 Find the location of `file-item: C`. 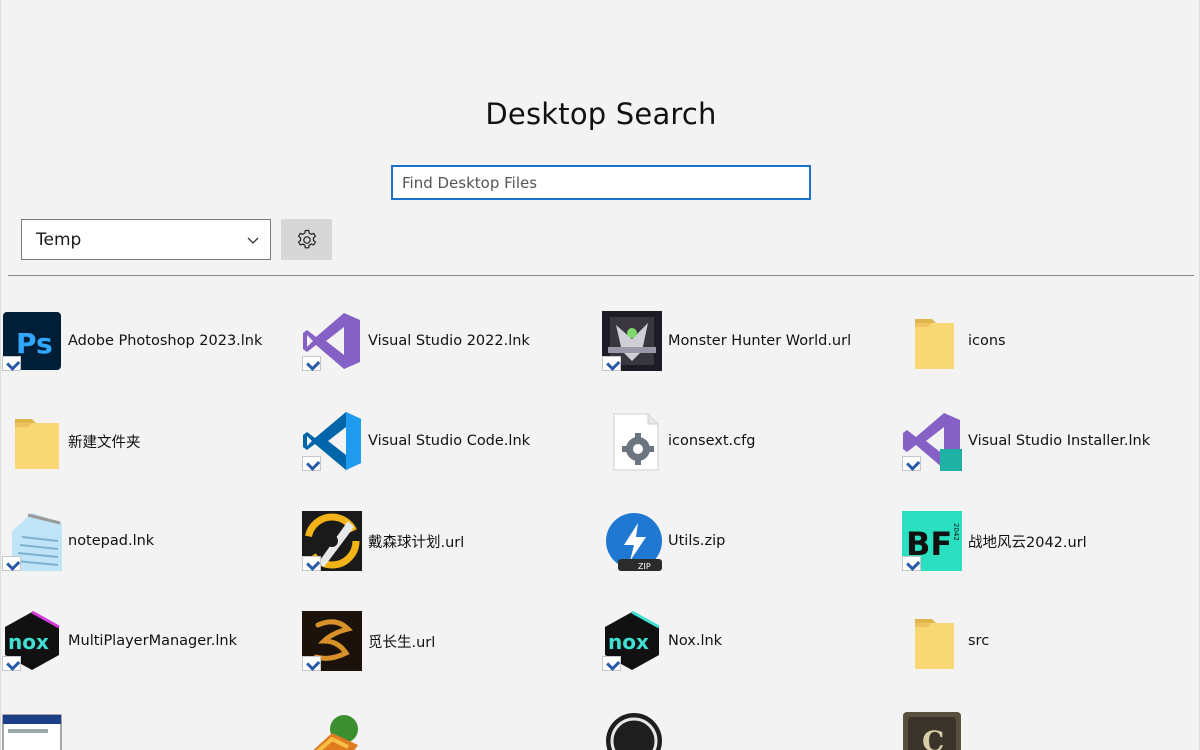

file-item: C is located at coordinates (935, 730).